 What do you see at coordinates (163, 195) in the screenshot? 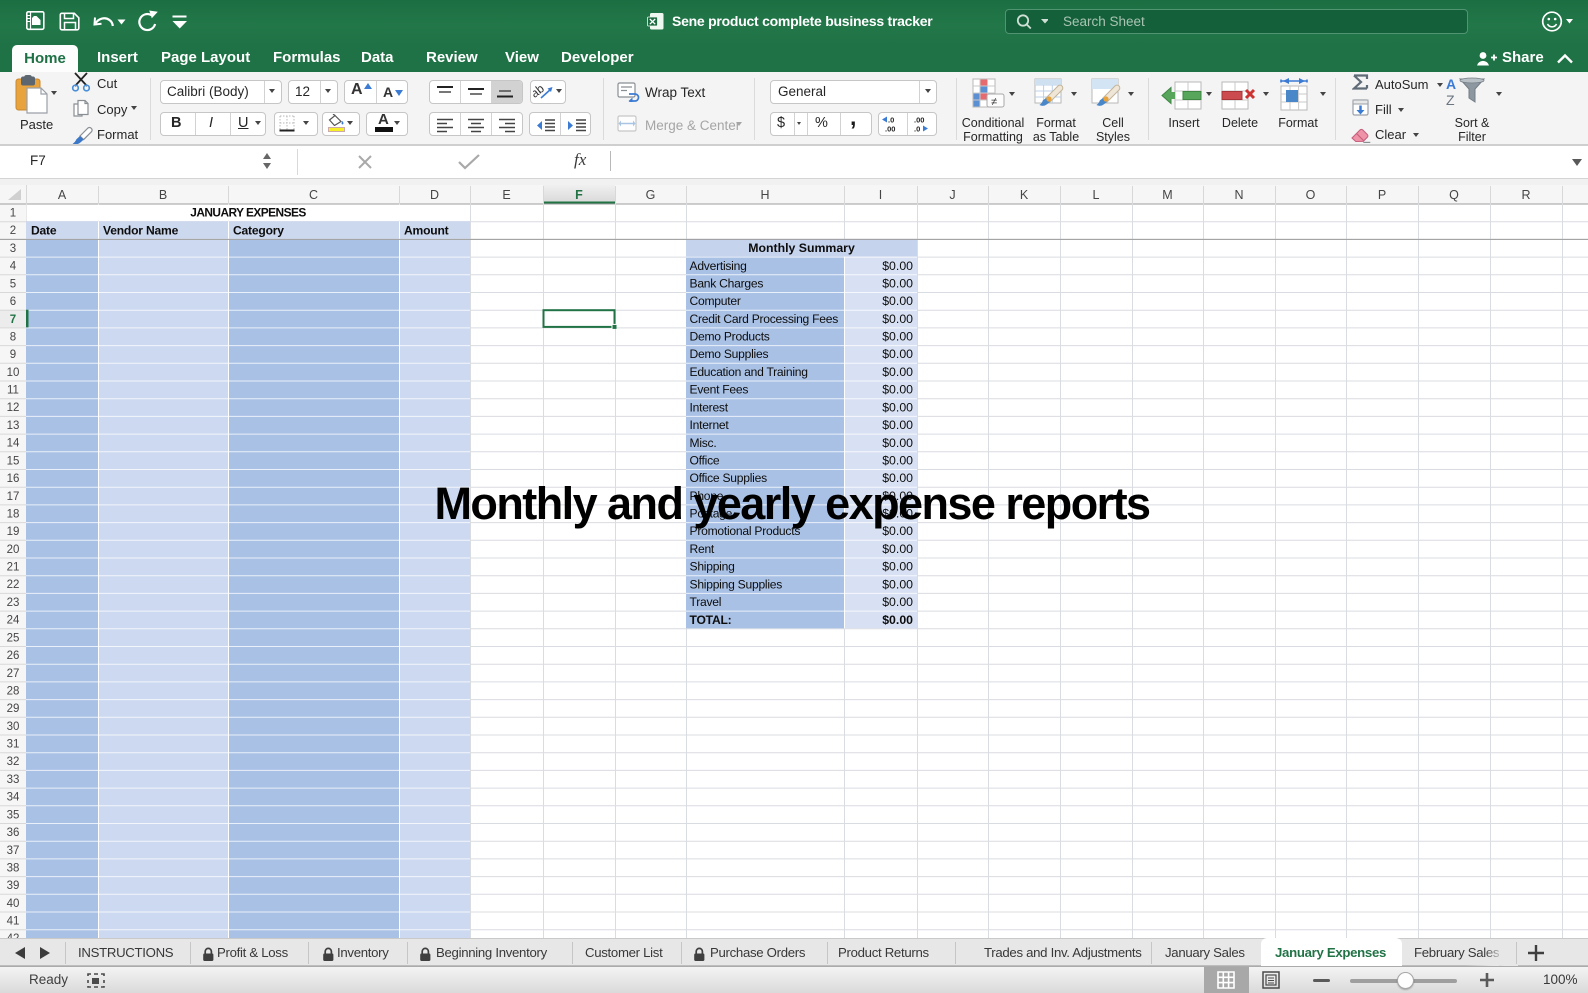
I see `svg-text: B` at bounding box center [163, 195].